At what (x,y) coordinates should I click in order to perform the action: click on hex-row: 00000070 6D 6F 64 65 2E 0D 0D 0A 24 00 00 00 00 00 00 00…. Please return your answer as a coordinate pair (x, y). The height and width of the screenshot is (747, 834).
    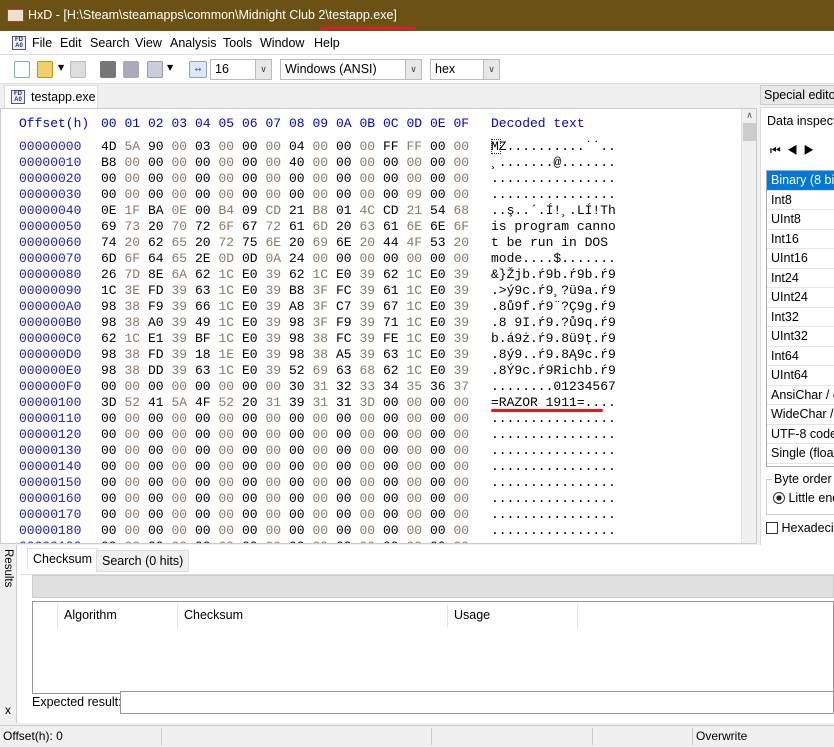
    Looking at the image, I should click on (371, 259).